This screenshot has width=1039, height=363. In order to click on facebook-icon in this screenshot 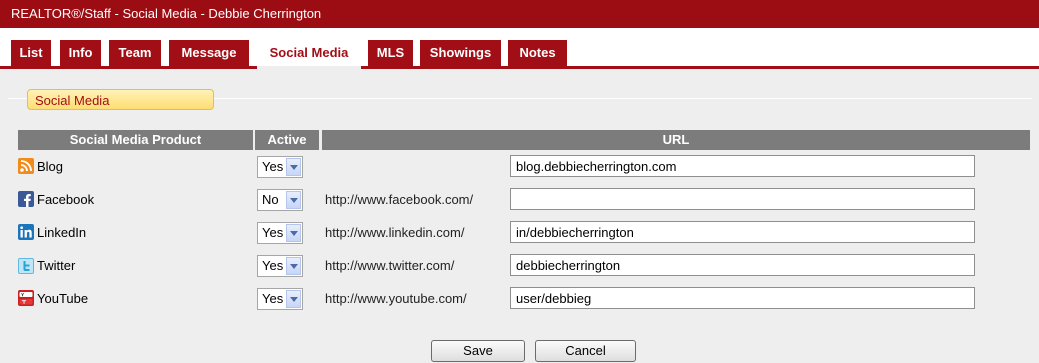, I will do `click(26, 199)`.